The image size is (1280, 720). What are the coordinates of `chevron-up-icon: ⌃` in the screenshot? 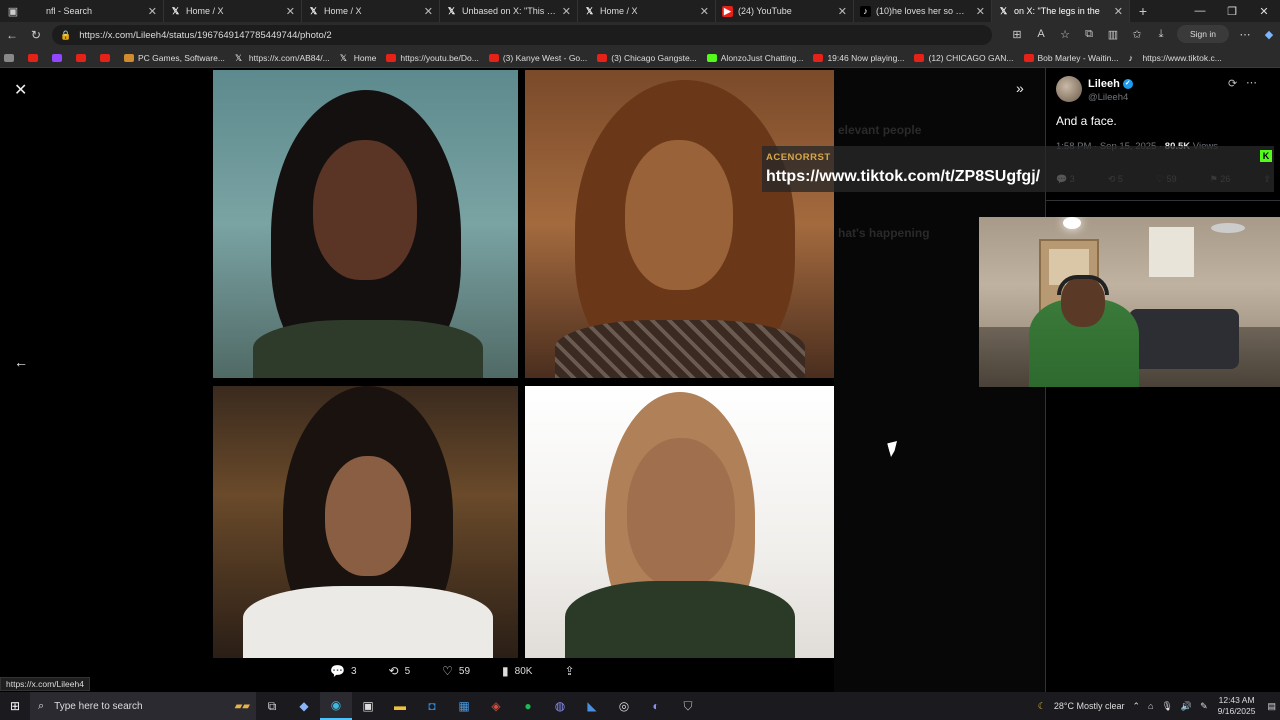 It's located at (1136, 706).